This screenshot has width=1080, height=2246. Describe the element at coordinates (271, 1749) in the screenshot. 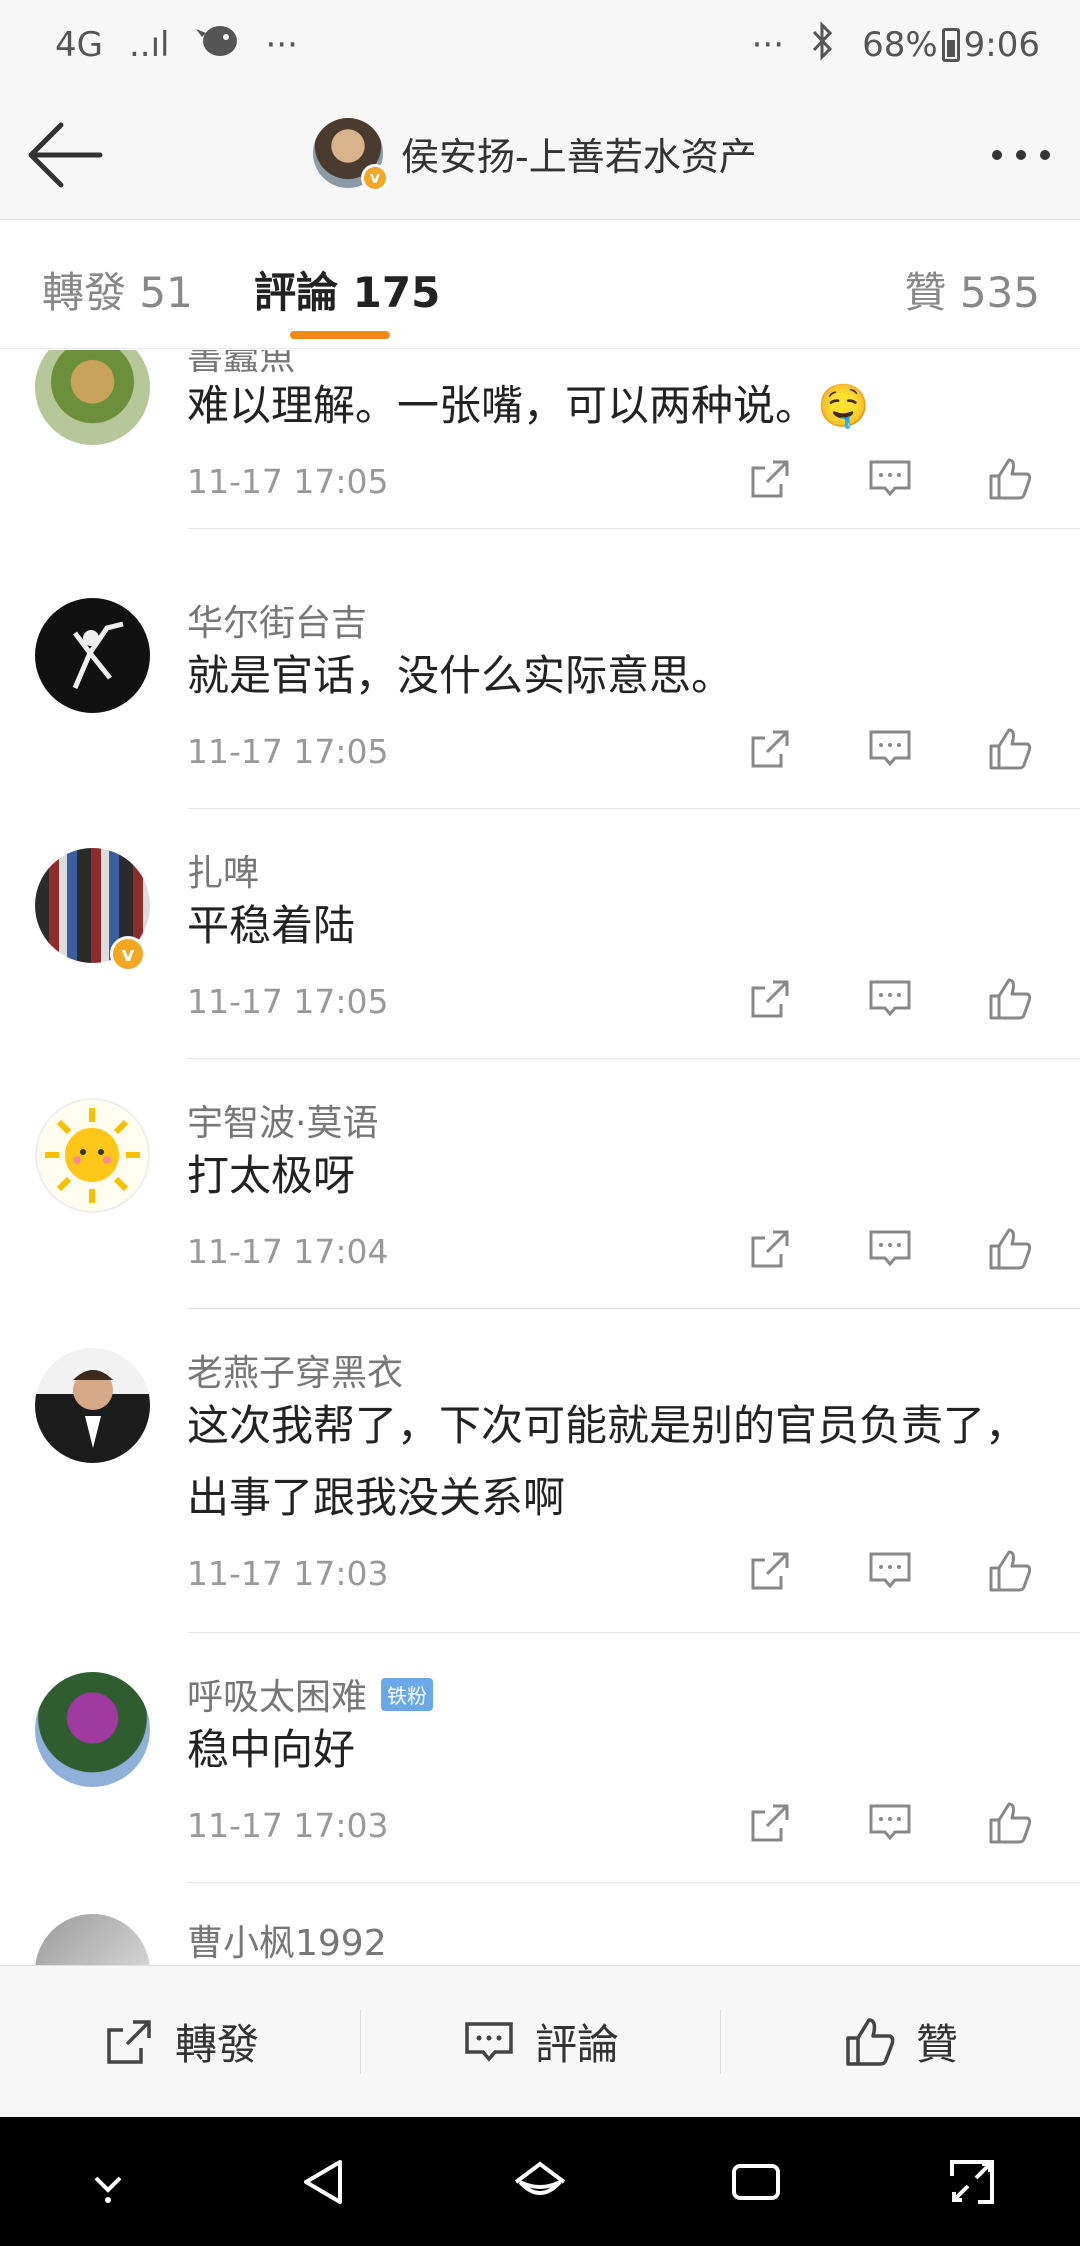

I see `comment-text: 稳中向好` at that location.